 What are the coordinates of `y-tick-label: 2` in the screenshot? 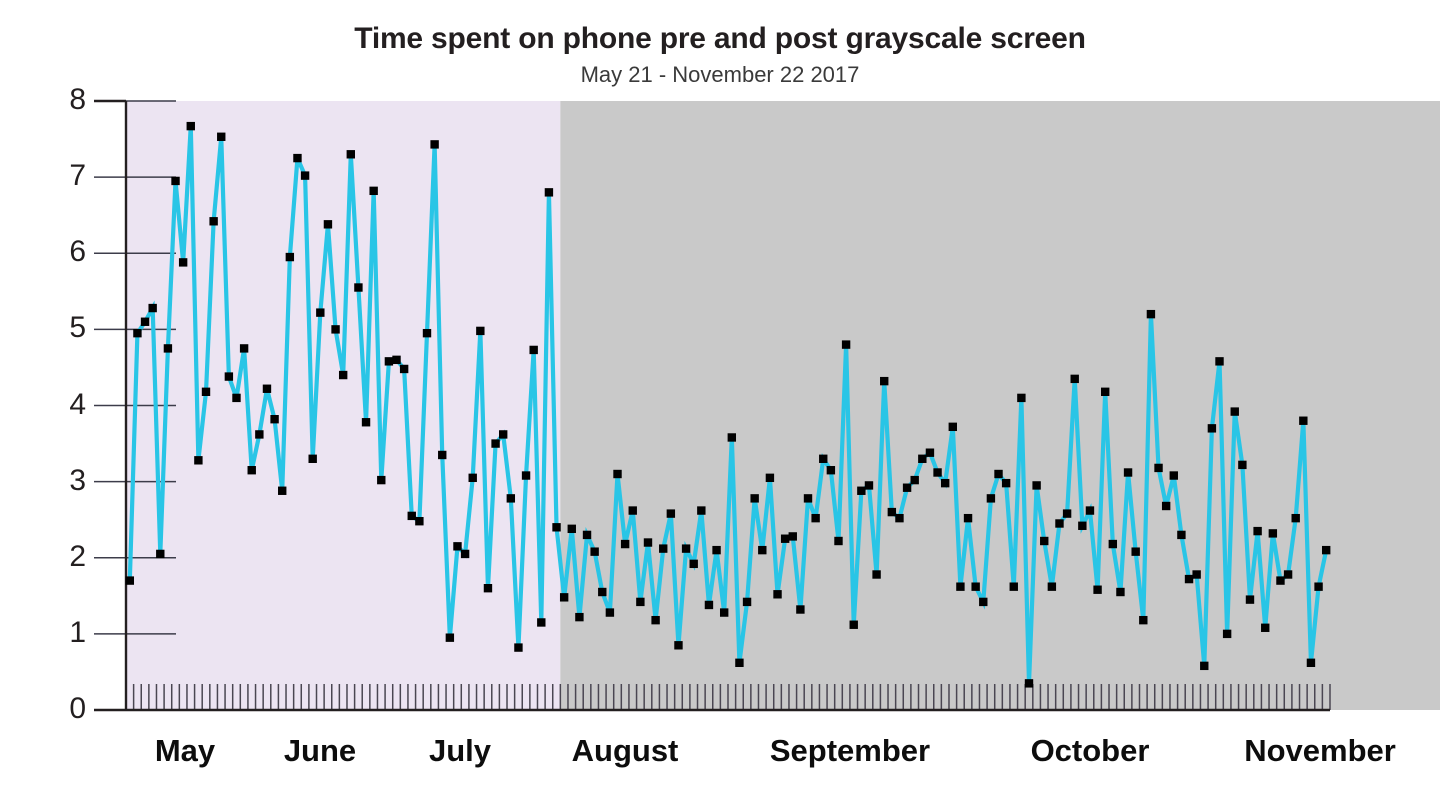 It's located at (77, 556).